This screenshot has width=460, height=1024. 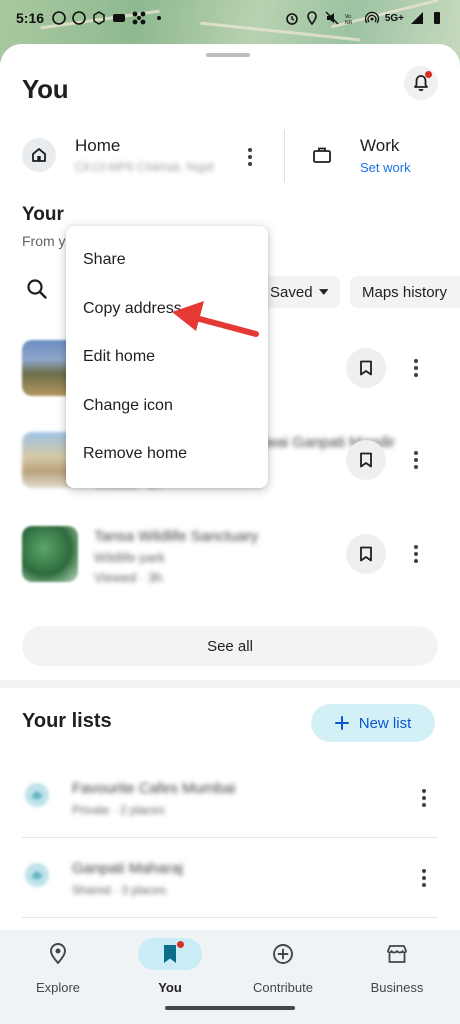 What do you see at coordinates (37, 289) in the screenshot?
I see `search-icon` at bounding box center [37, 289].